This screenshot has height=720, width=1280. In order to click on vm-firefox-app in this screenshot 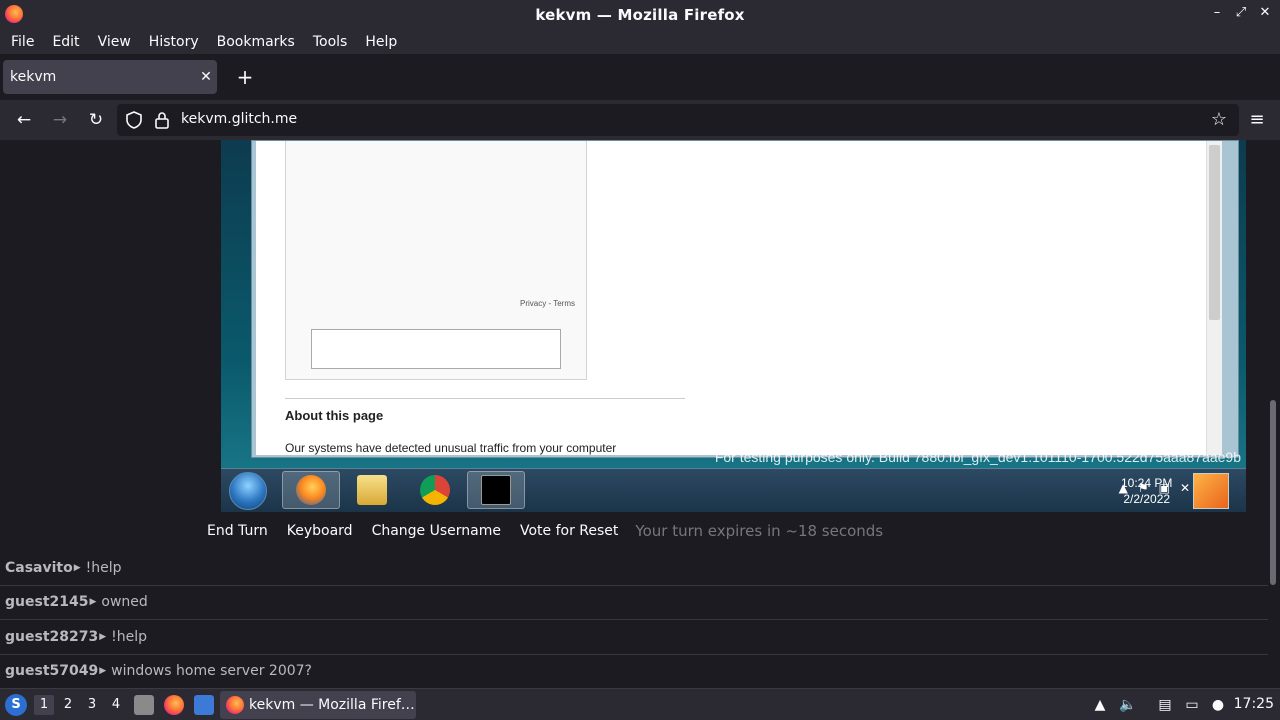, I will do `click(311, 490)`.